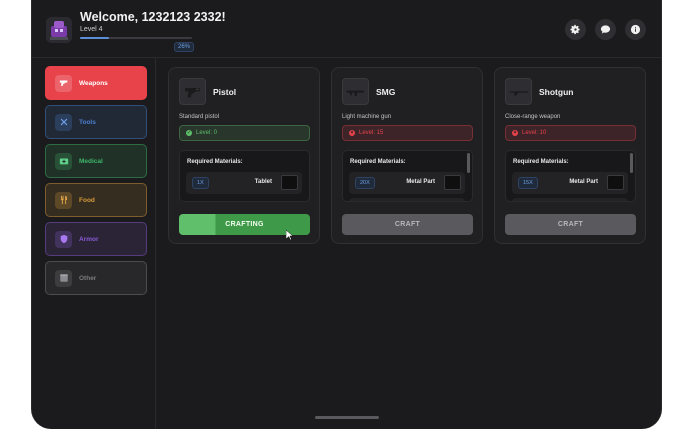 Image resolution: width=690 pixels, height=429 pixels. I want to click on weapon-name: Pistol, so click(225, 92).